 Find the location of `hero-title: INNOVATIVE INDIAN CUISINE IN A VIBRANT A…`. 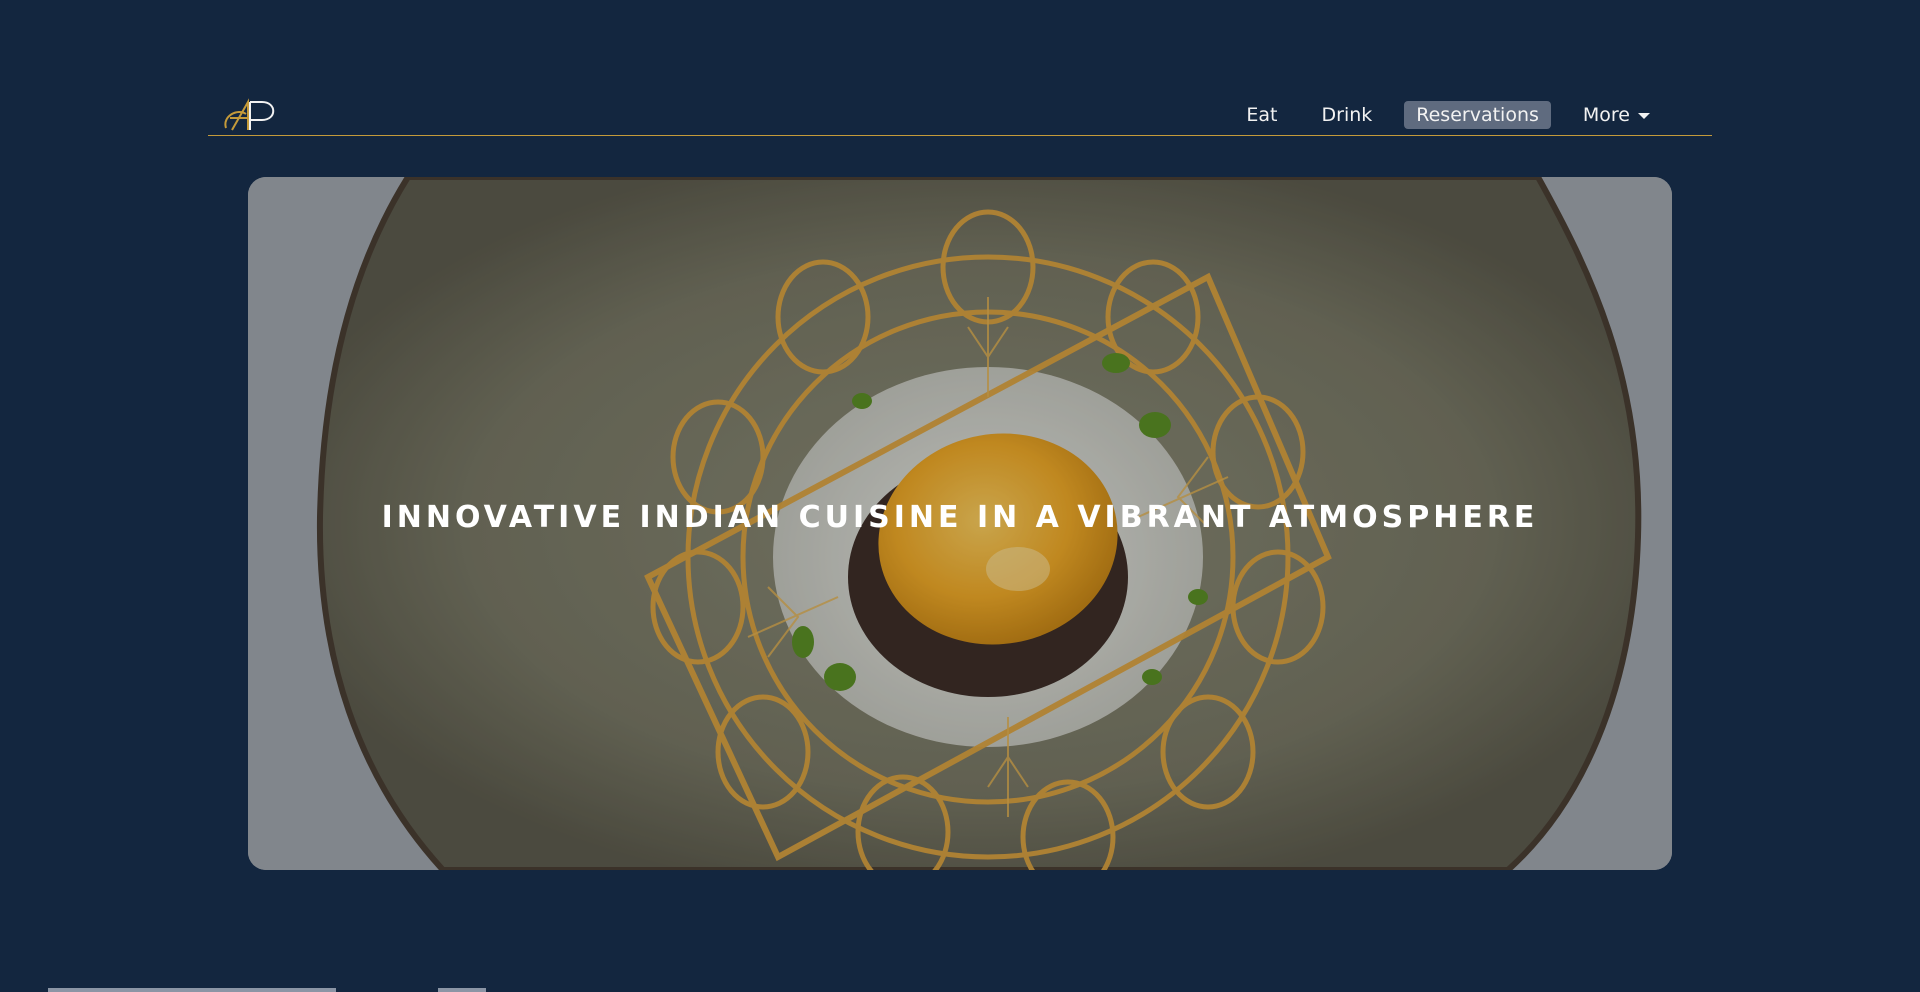

hero-title: INNOVATIVE INDIAN CUISINE IN A VIBRANT A… is located at coordinates (960, 517).